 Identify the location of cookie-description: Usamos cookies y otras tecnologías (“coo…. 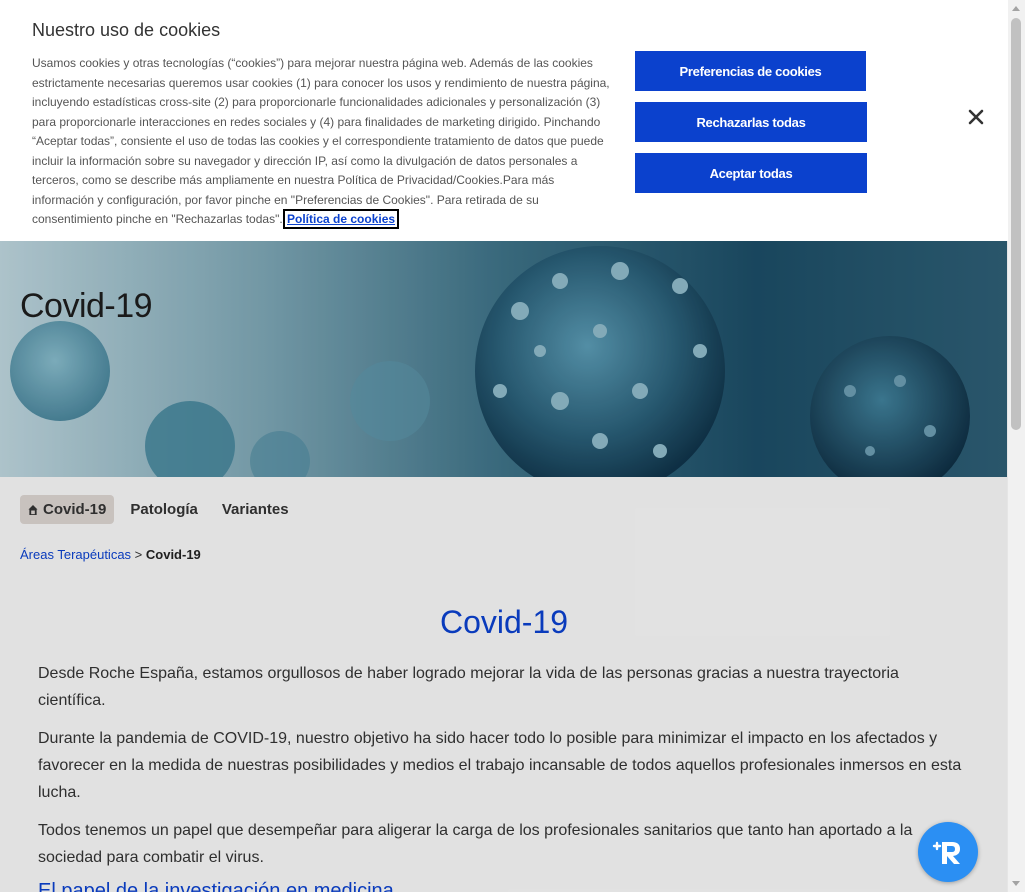
(321, 141).